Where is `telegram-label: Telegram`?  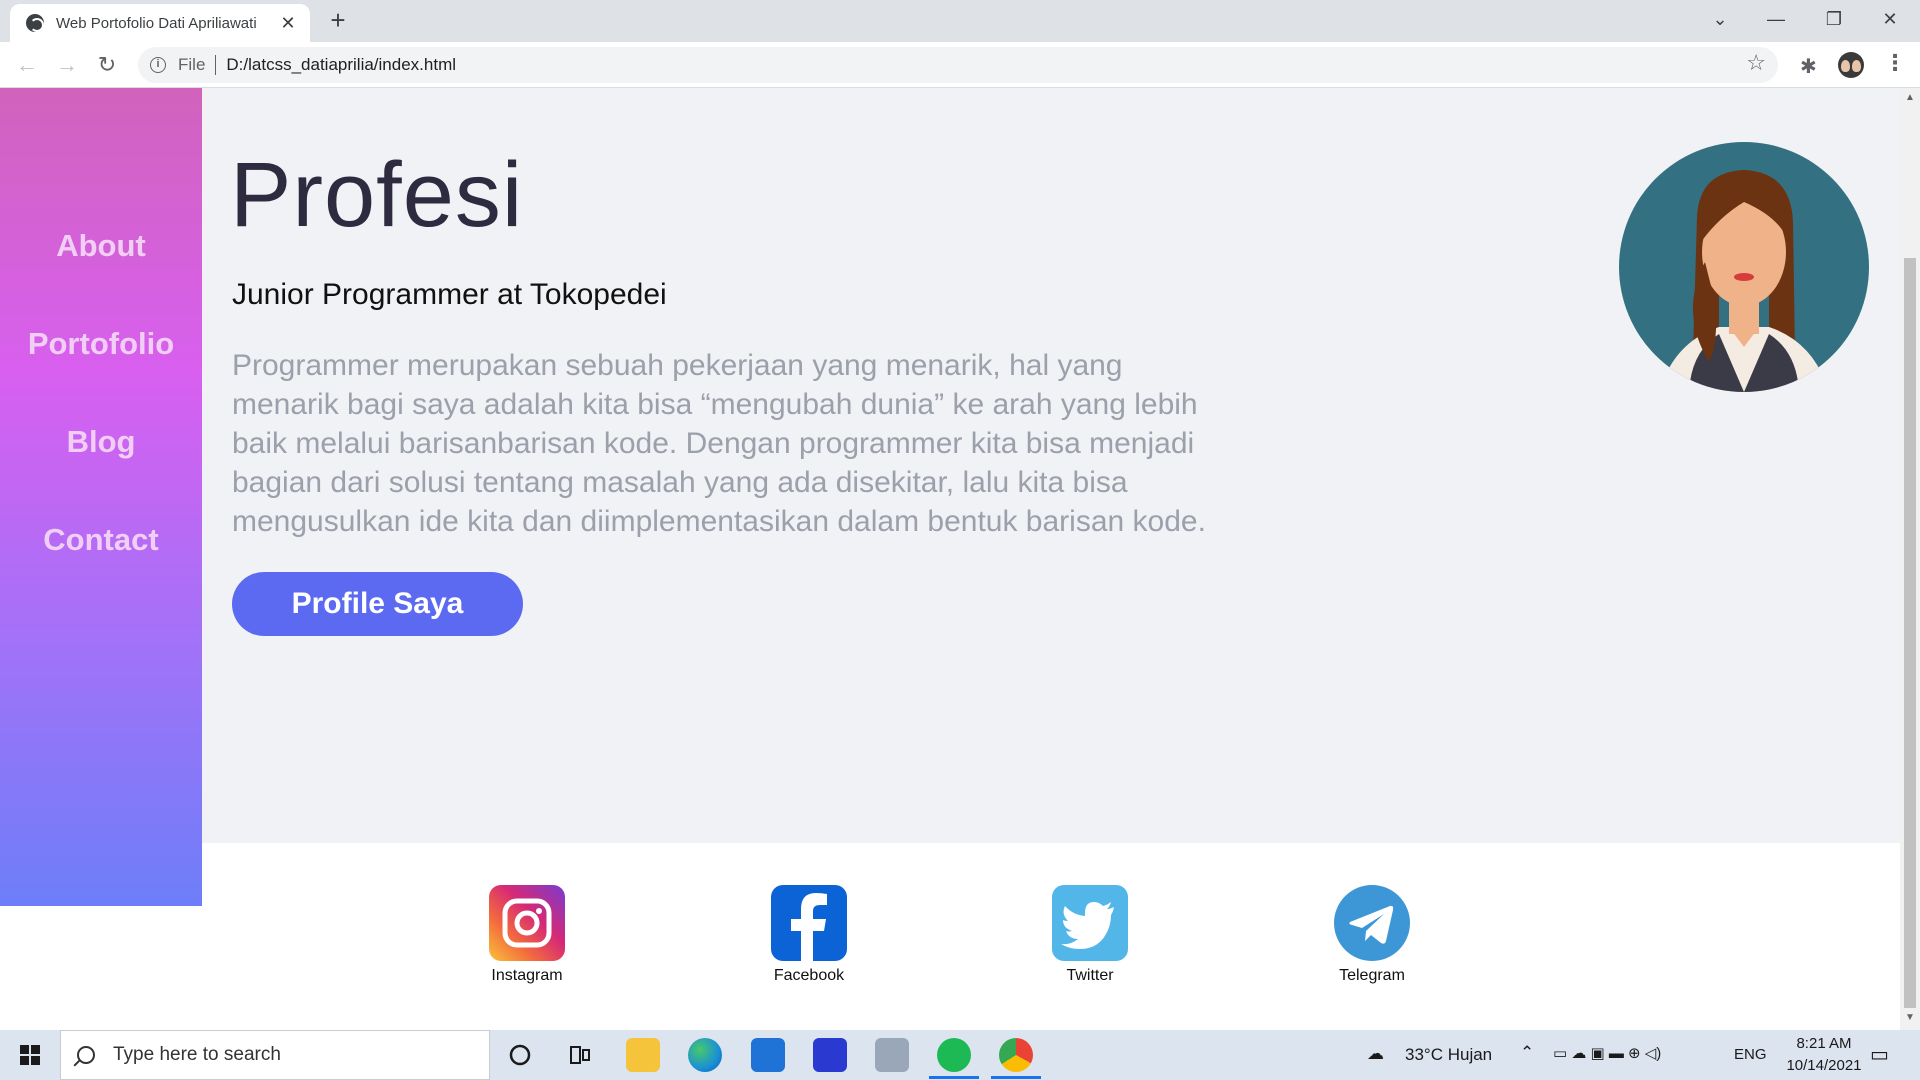 telegram-label: Telegram is located at coordinates (1372, 975).